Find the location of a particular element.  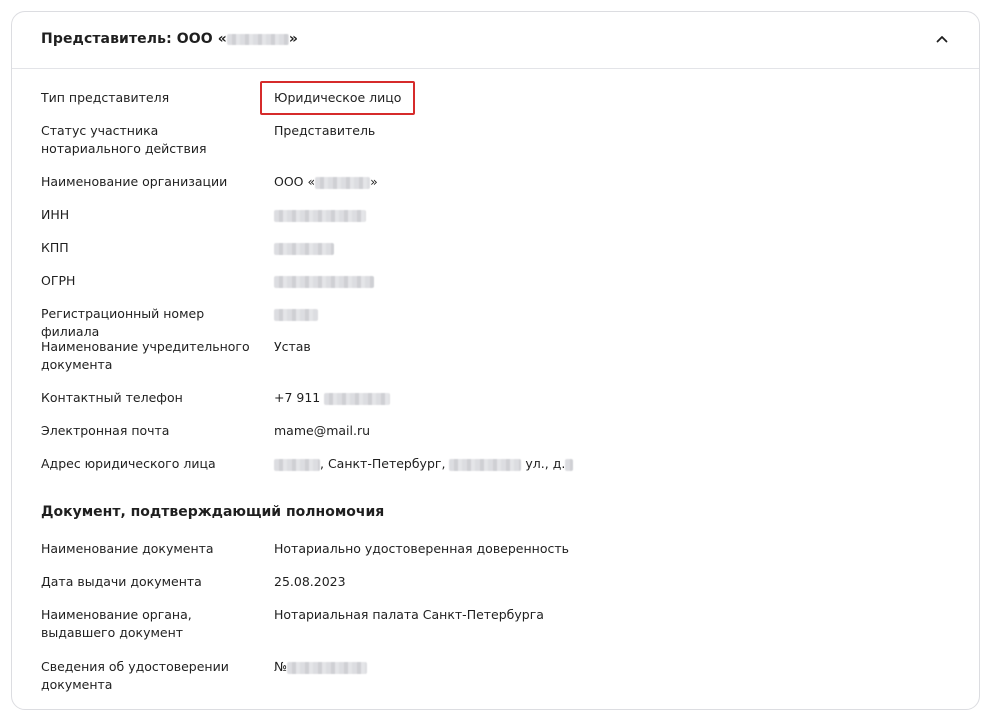

field-value: Устав is located at coordinates (292, 346).